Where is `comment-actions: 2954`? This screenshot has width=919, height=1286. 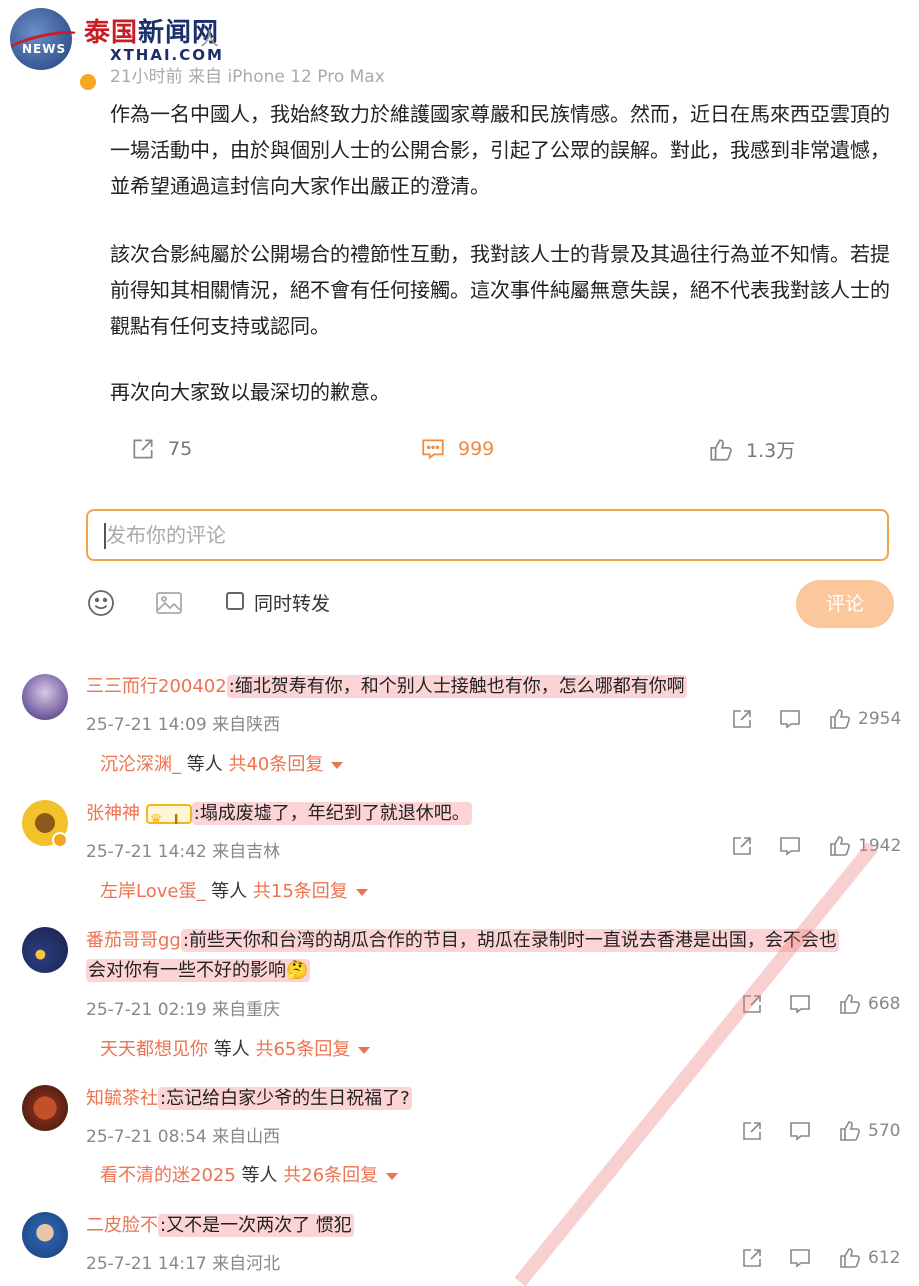 comment-actions: 2954 is located at coordinates (815, 719).